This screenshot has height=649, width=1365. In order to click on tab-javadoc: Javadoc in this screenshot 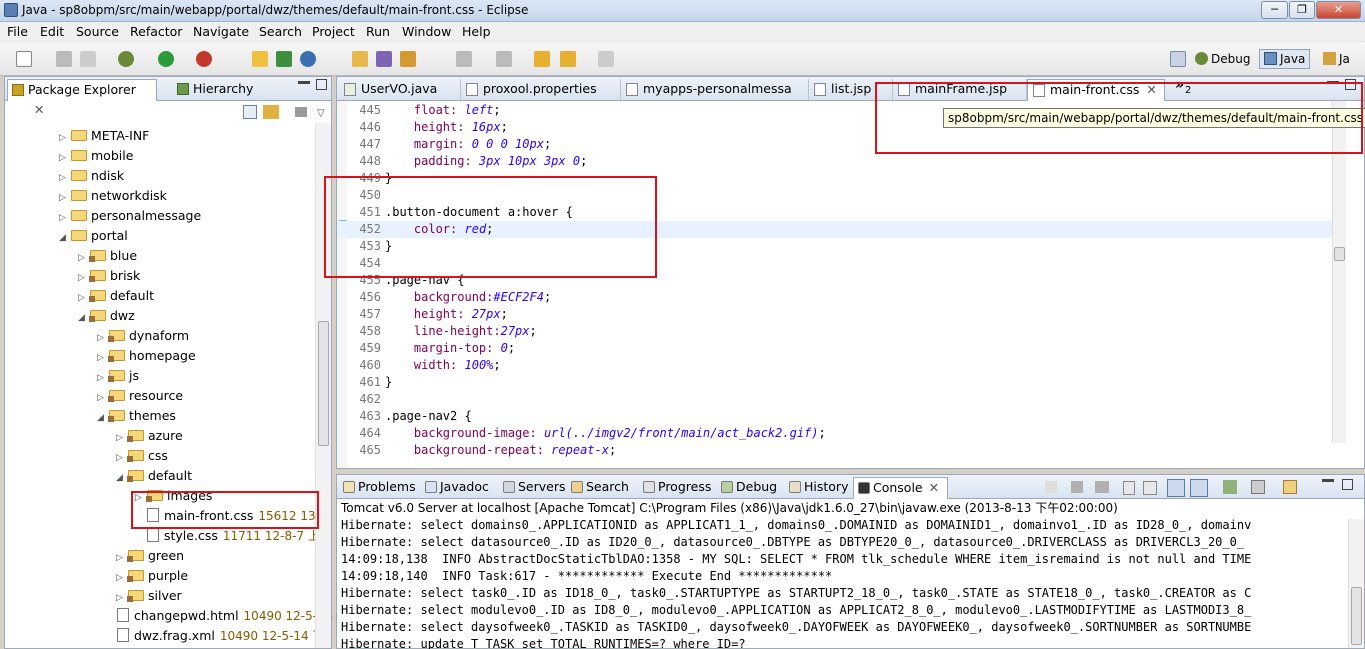, I will do `click(455, 488)`.